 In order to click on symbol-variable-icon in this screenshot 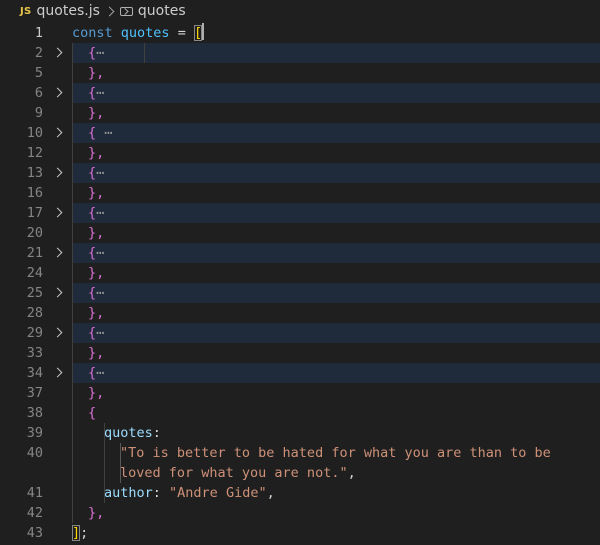, I will do `click(126, 11)`.